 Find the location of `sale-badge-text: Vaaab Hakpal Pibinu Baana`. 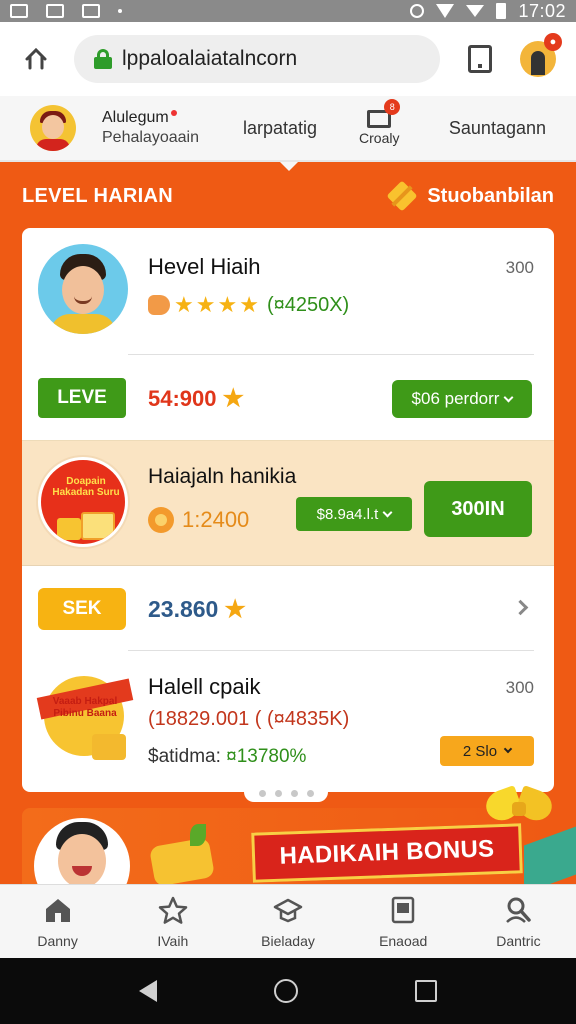

sale-badge-text: Vaaab Hakpal Pibinu Baana is located at coordinates (85, 707).